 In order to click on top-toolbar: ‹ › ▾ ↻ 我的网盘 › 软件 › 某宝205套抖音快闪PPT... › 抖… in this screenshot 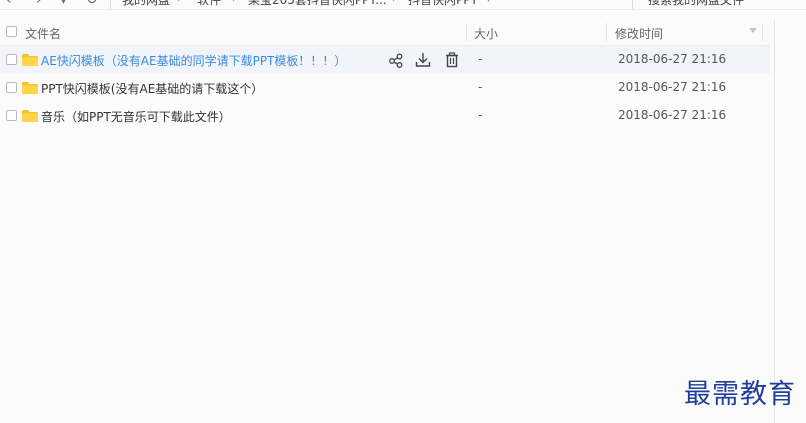, I will do `click(403, 5)`.